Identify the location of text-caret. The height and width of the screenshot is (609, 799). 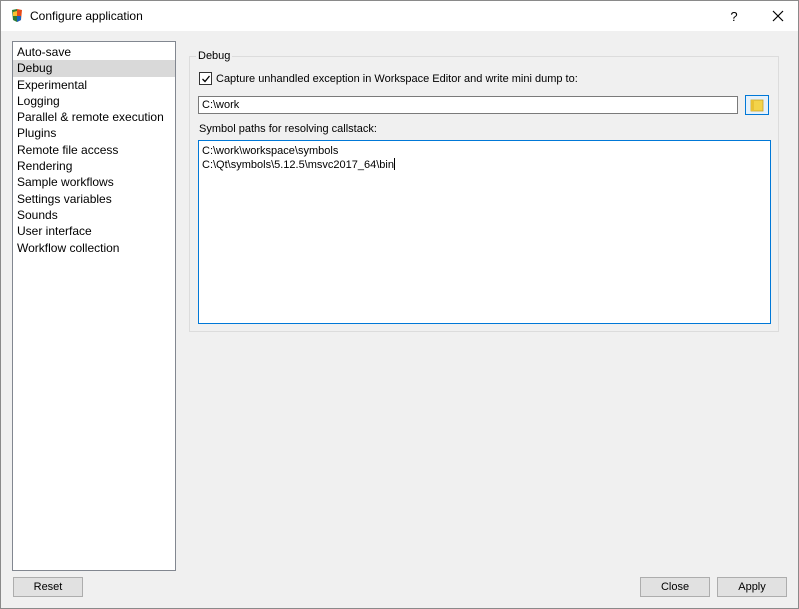
(394, 164).